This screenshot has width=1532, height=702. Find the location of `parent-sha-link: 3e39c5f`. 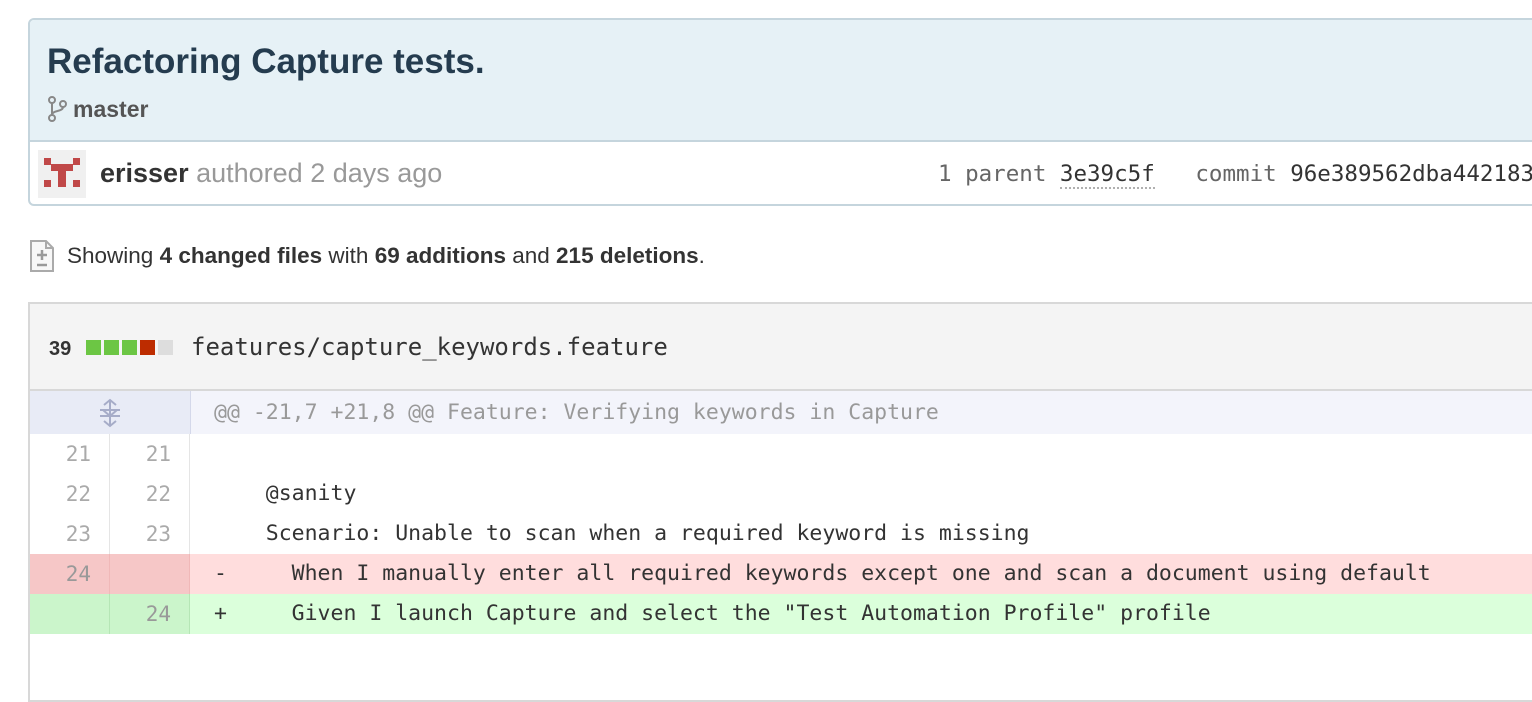

parent-sha-link: 3e39c5f is located at coordinates (1107, 175).